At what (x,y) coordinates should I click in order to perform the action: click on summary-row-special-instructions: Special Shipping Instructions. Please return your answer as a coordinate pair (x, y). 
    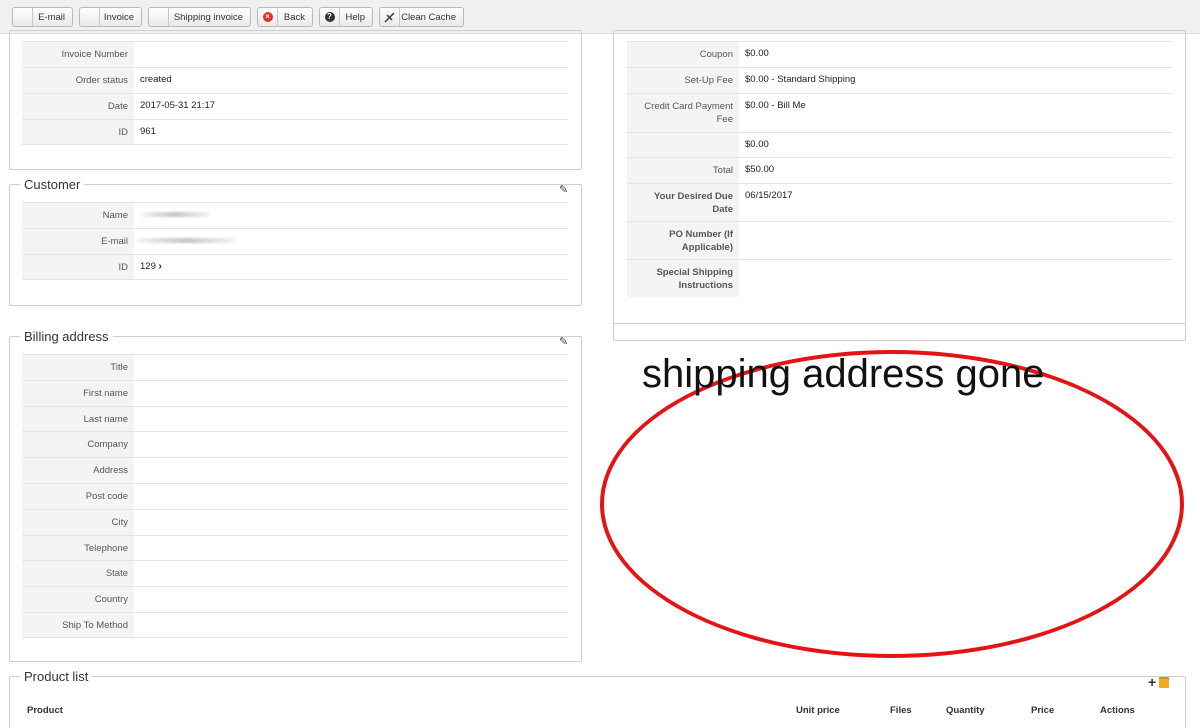
    Looking at the image, I should click on (900, 278).